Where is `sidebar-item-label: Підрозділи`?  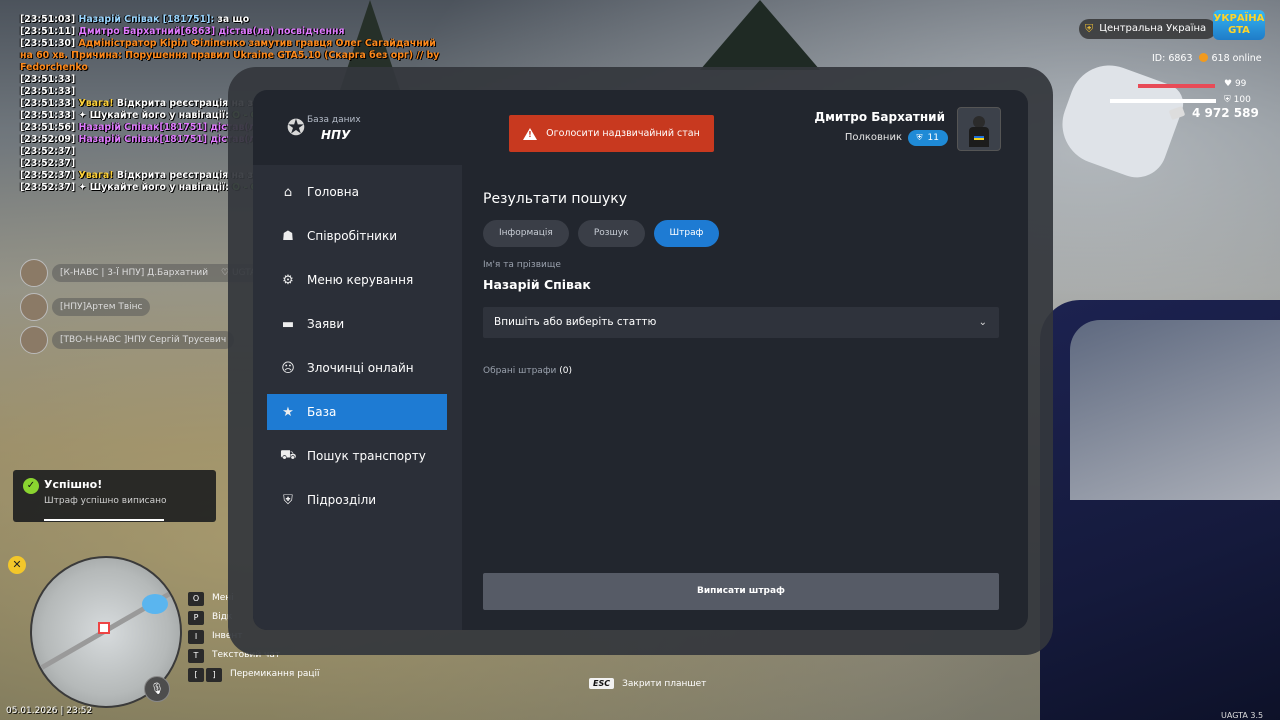 sidebar-item-label: Підрозділи is located at coordinates (342, 500).